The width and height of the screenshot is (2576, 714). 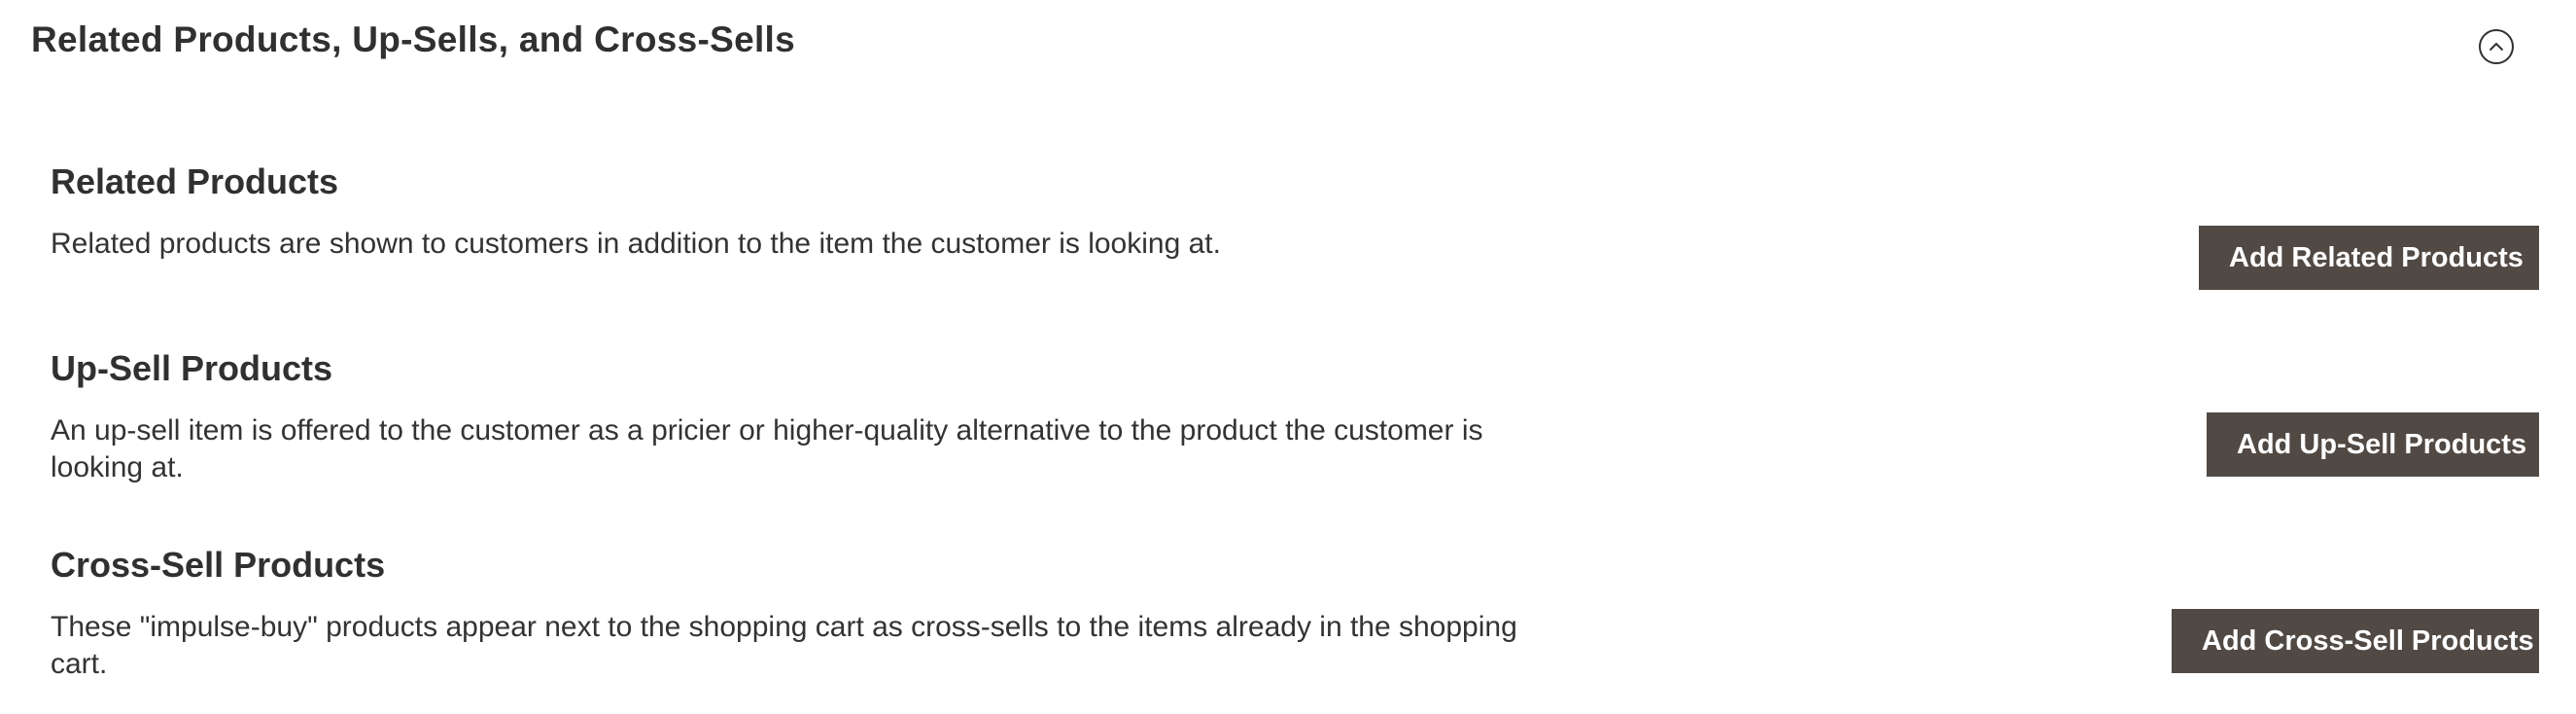 I want to click on collapse-toggle-button, so click(x=2496, y=46).